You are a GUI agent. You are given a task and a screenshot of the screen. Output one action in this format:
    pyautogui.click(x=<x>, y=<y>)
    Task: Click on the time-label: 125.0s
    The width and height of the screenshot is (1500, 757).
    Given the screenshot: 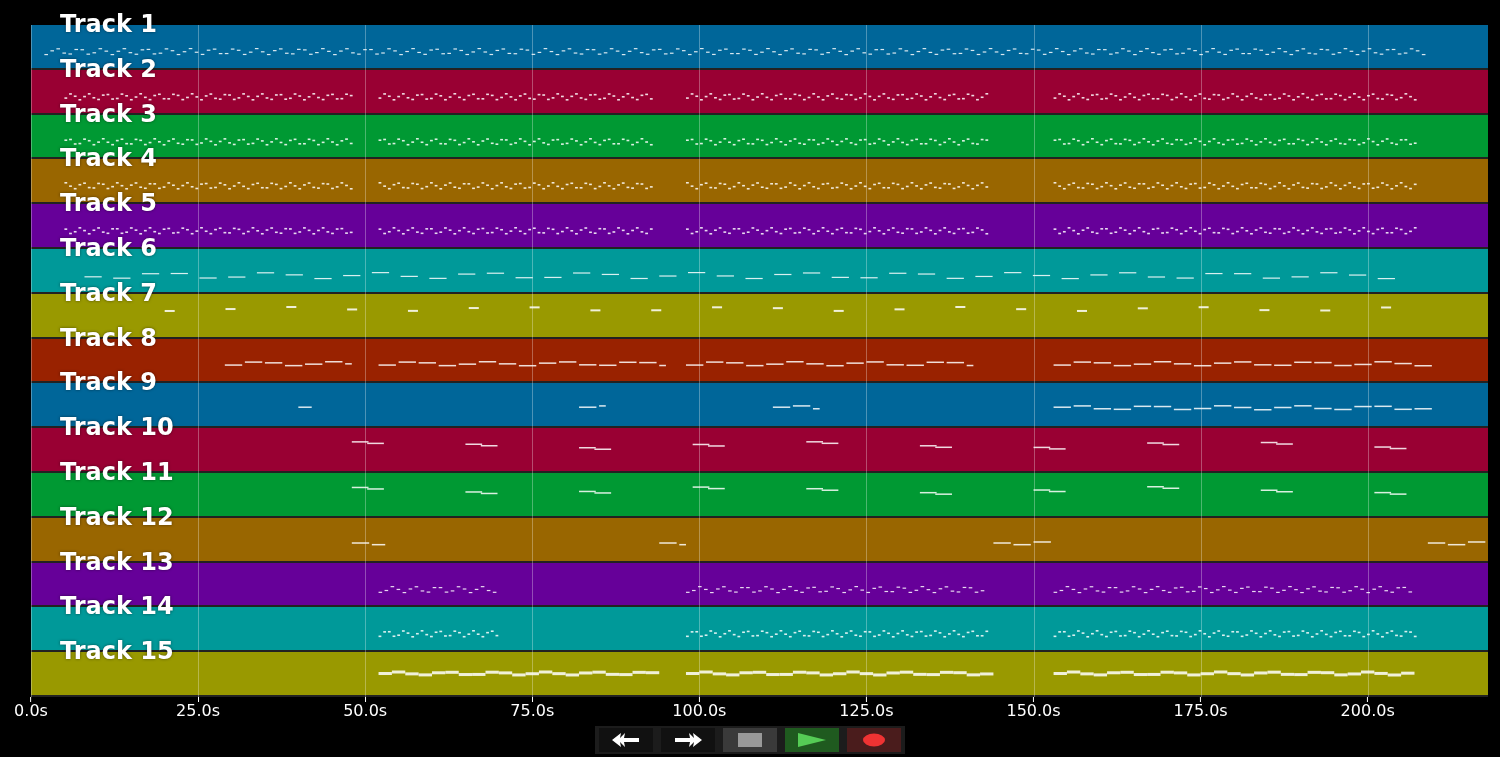 What is the action you would take?
    pyautogui.click(x=866, y=711)
    